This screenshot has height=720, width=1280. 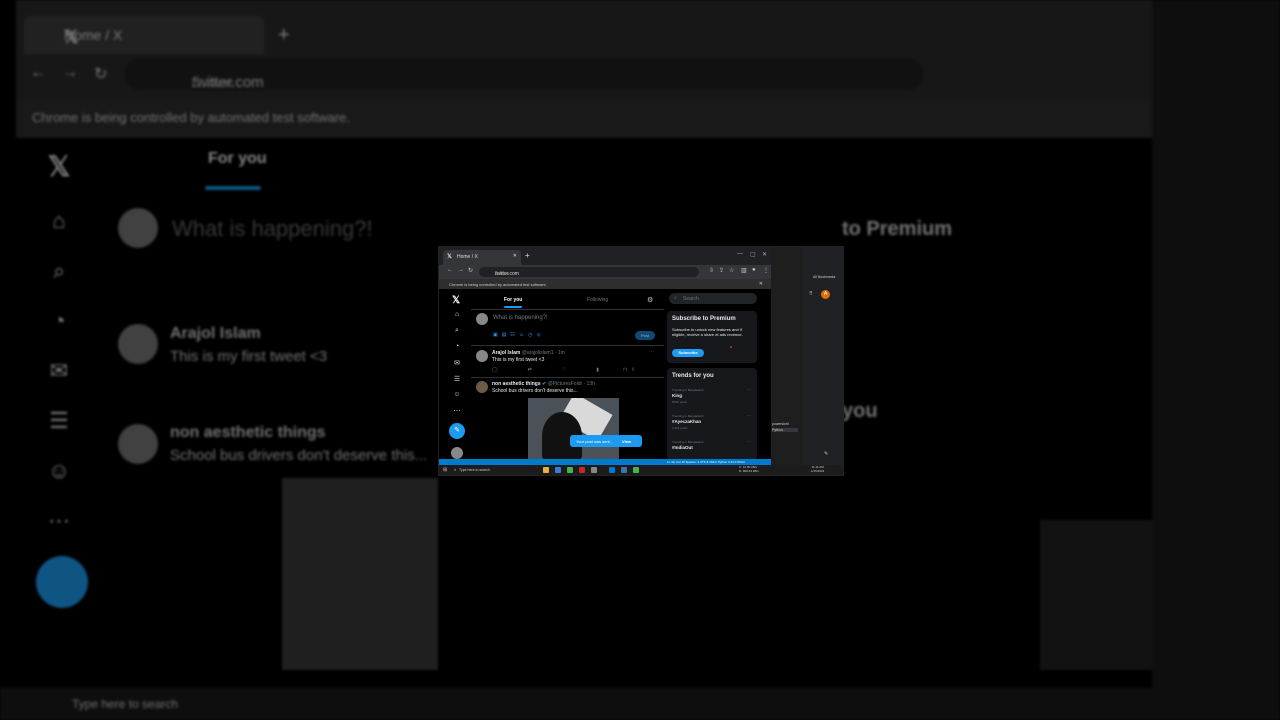 What do you see at coordinates (457, 314) in the screenshot?
I see `home-icon: ⌂` at bounding box center [457, 314].